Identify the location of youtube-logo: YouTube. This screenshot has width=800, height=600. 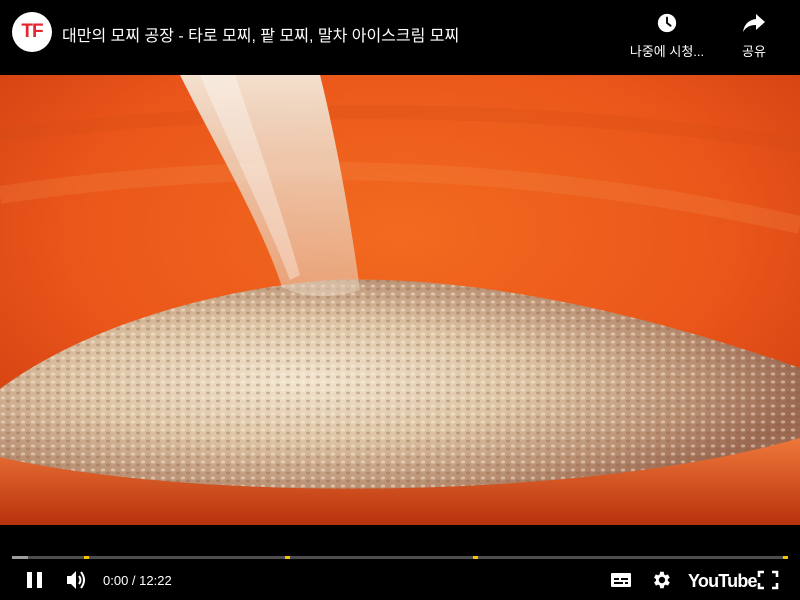
(723, 581).